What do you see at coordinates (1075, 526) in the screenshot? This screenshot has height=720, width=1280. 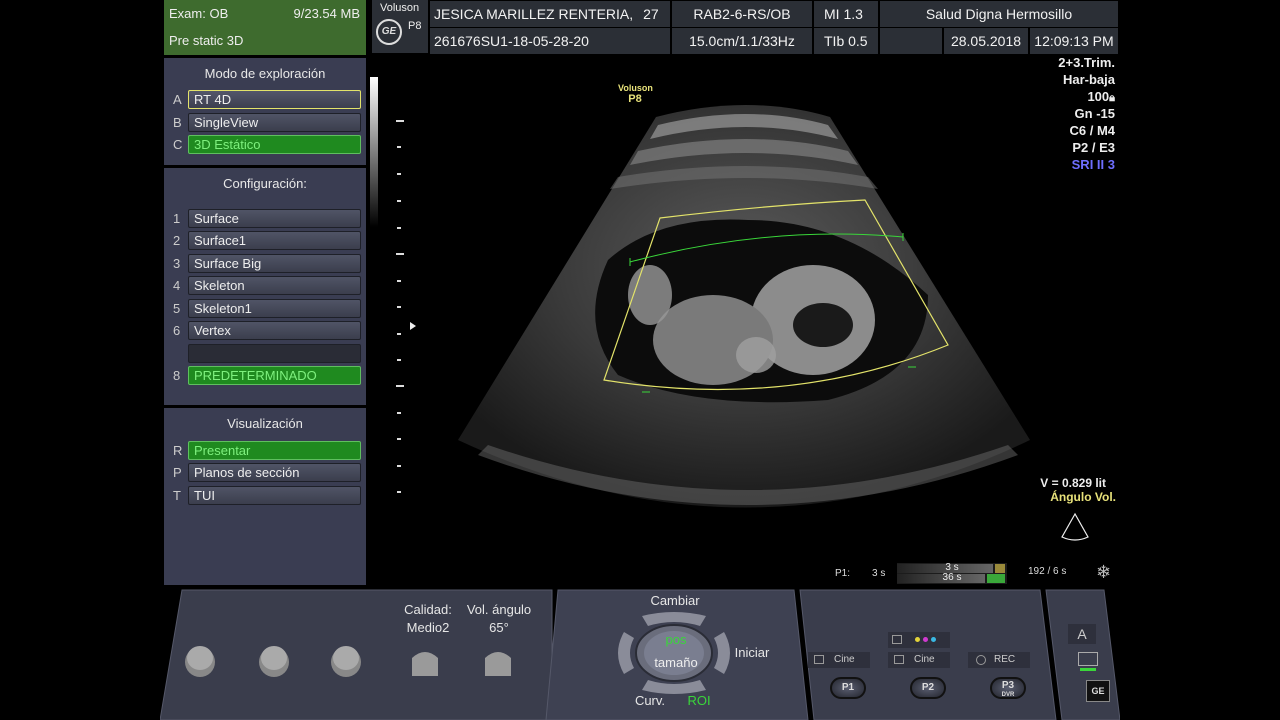 I see `volume-angle-icon` at bounding box center [1075, 526].